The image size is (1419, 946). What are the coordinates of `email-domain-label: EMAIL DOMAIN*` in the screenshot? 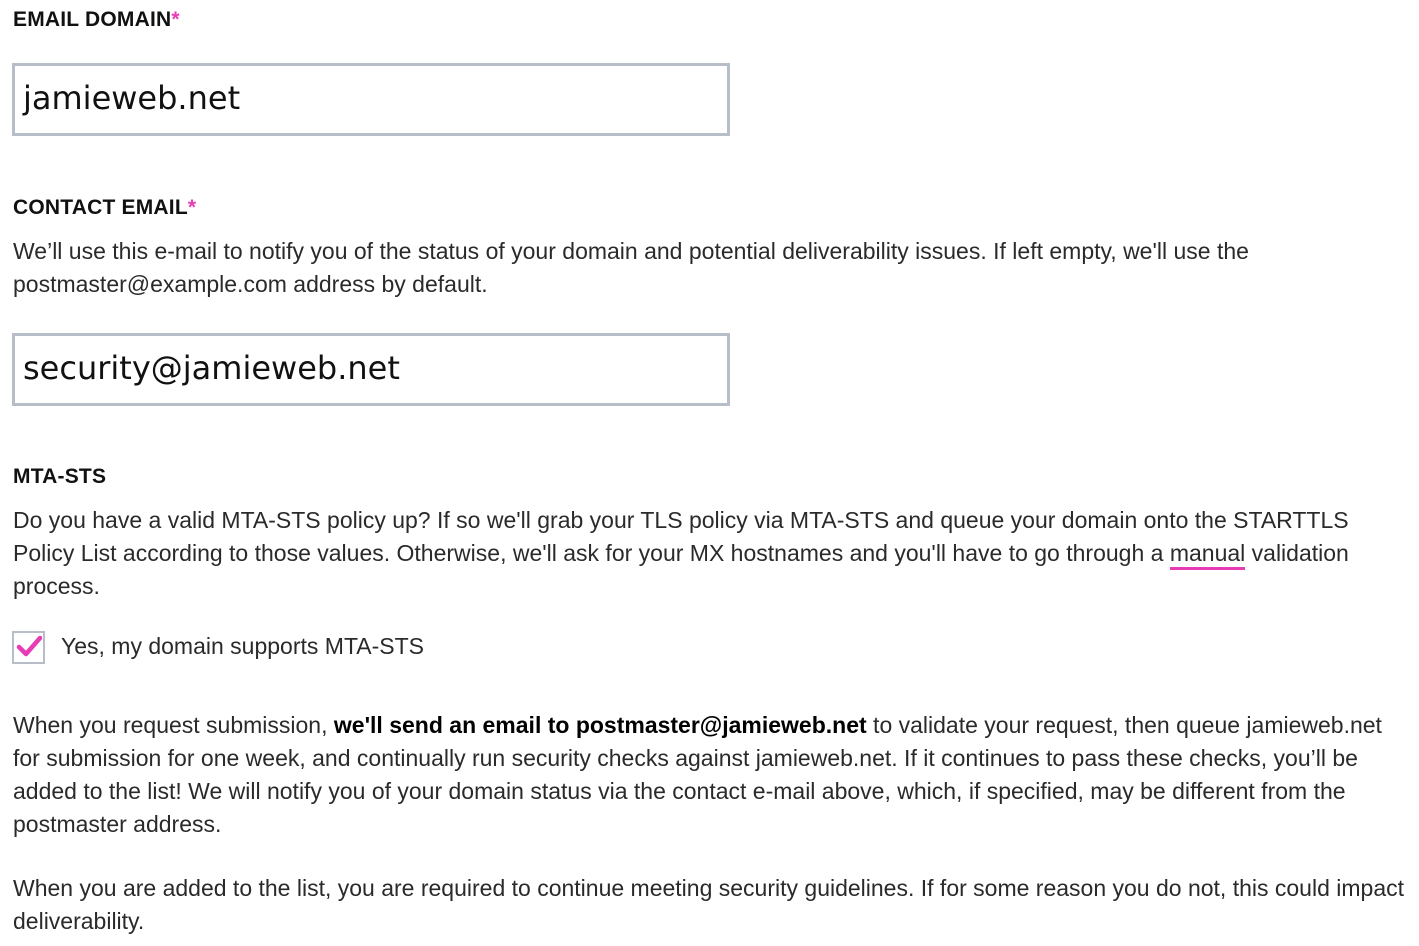 It's located at (96, 20).